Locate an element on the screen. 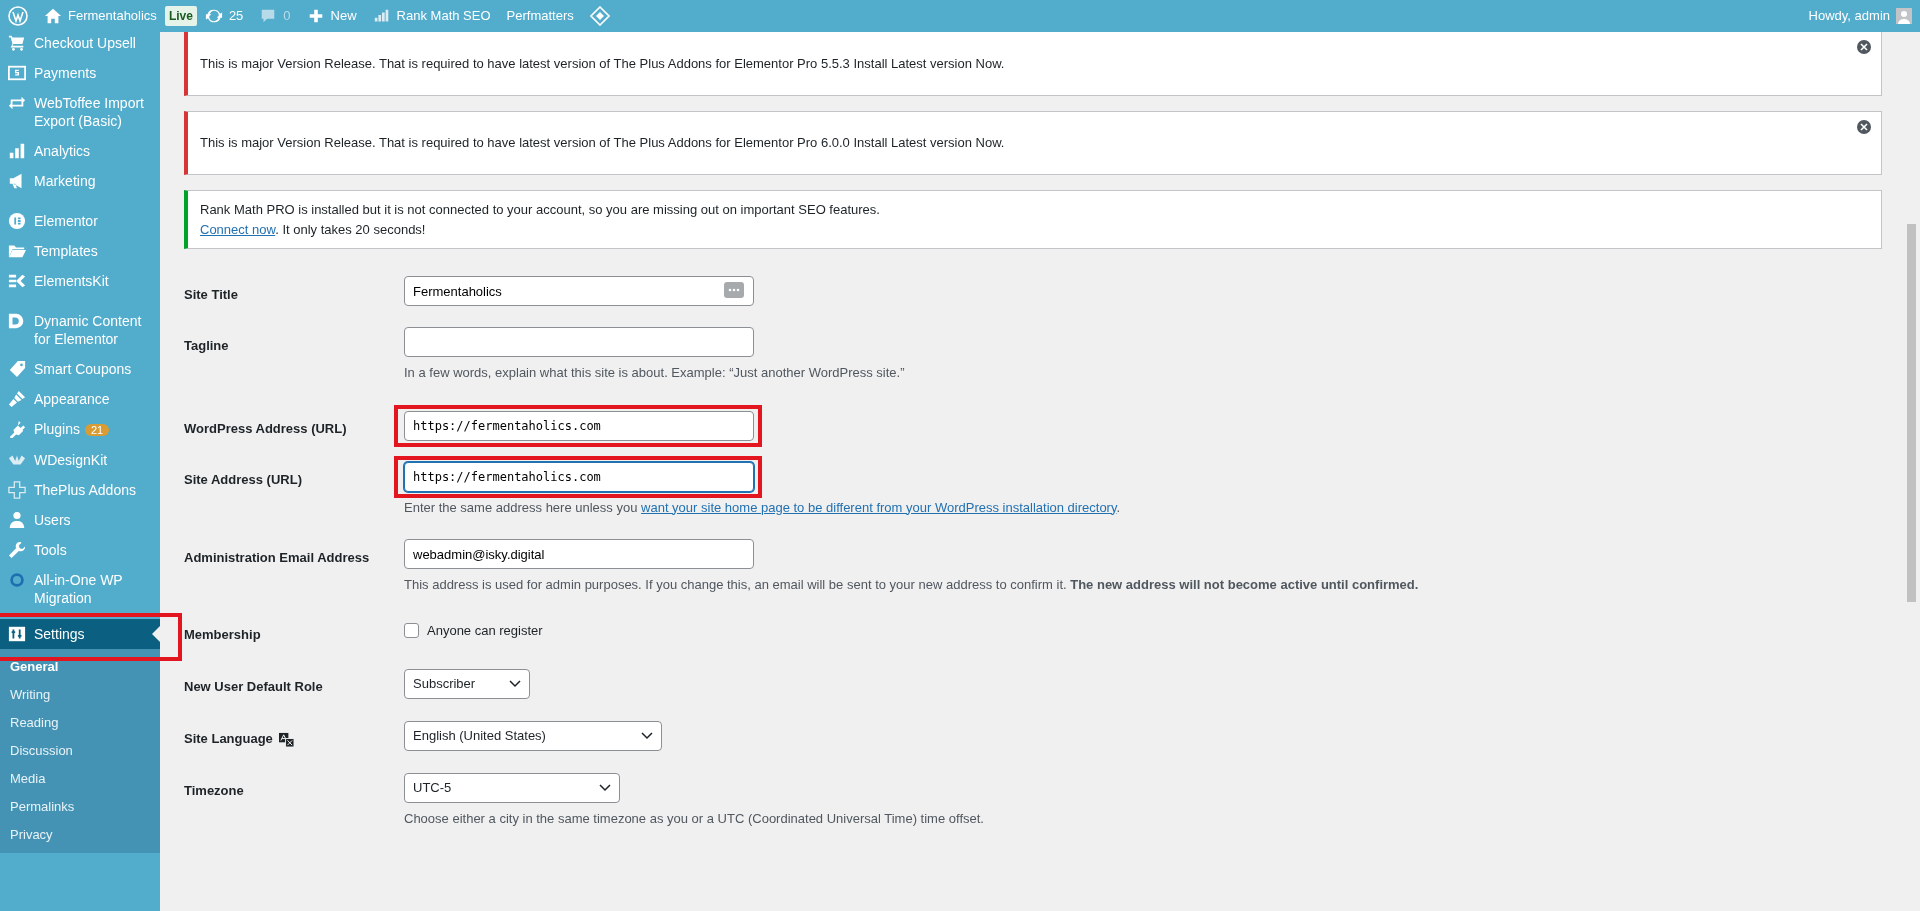  notice-text: This is major Version Release. That is required to have latest version of The Plus Addons for Elementor Pro 5.5.3 Install Latest version Now. is located at coordinates (603, 63).